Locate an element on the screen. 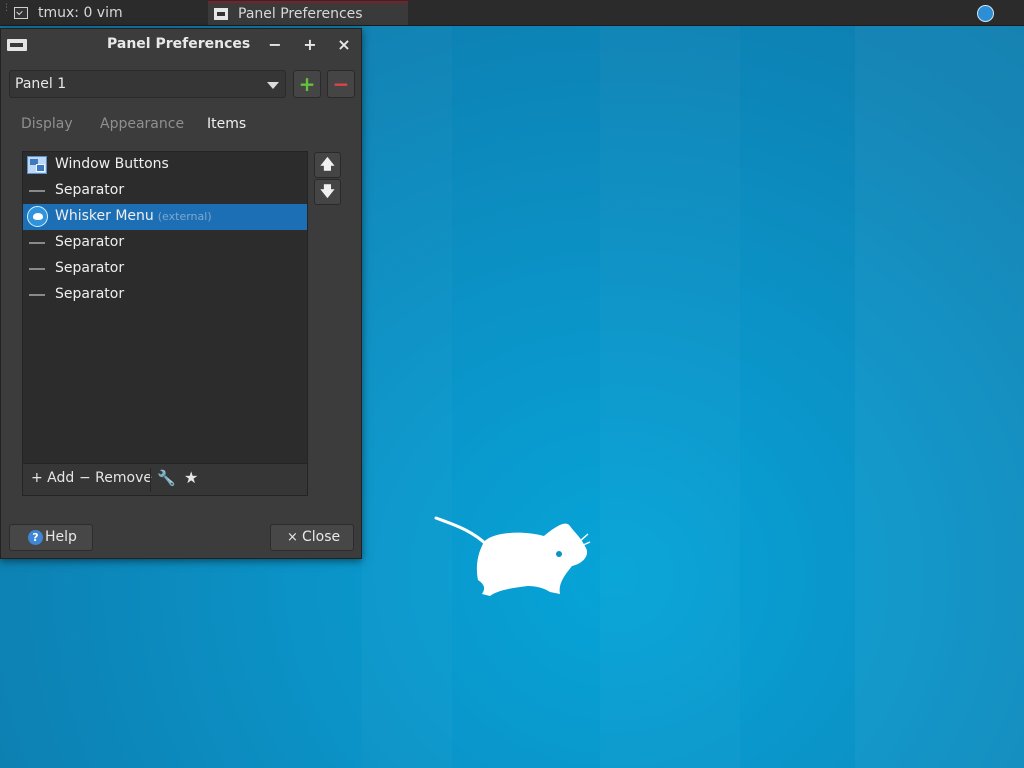 The width and height of the screenshot is (1024, 768). item-external-suffix: (external) is located at coordinates (184, 216).